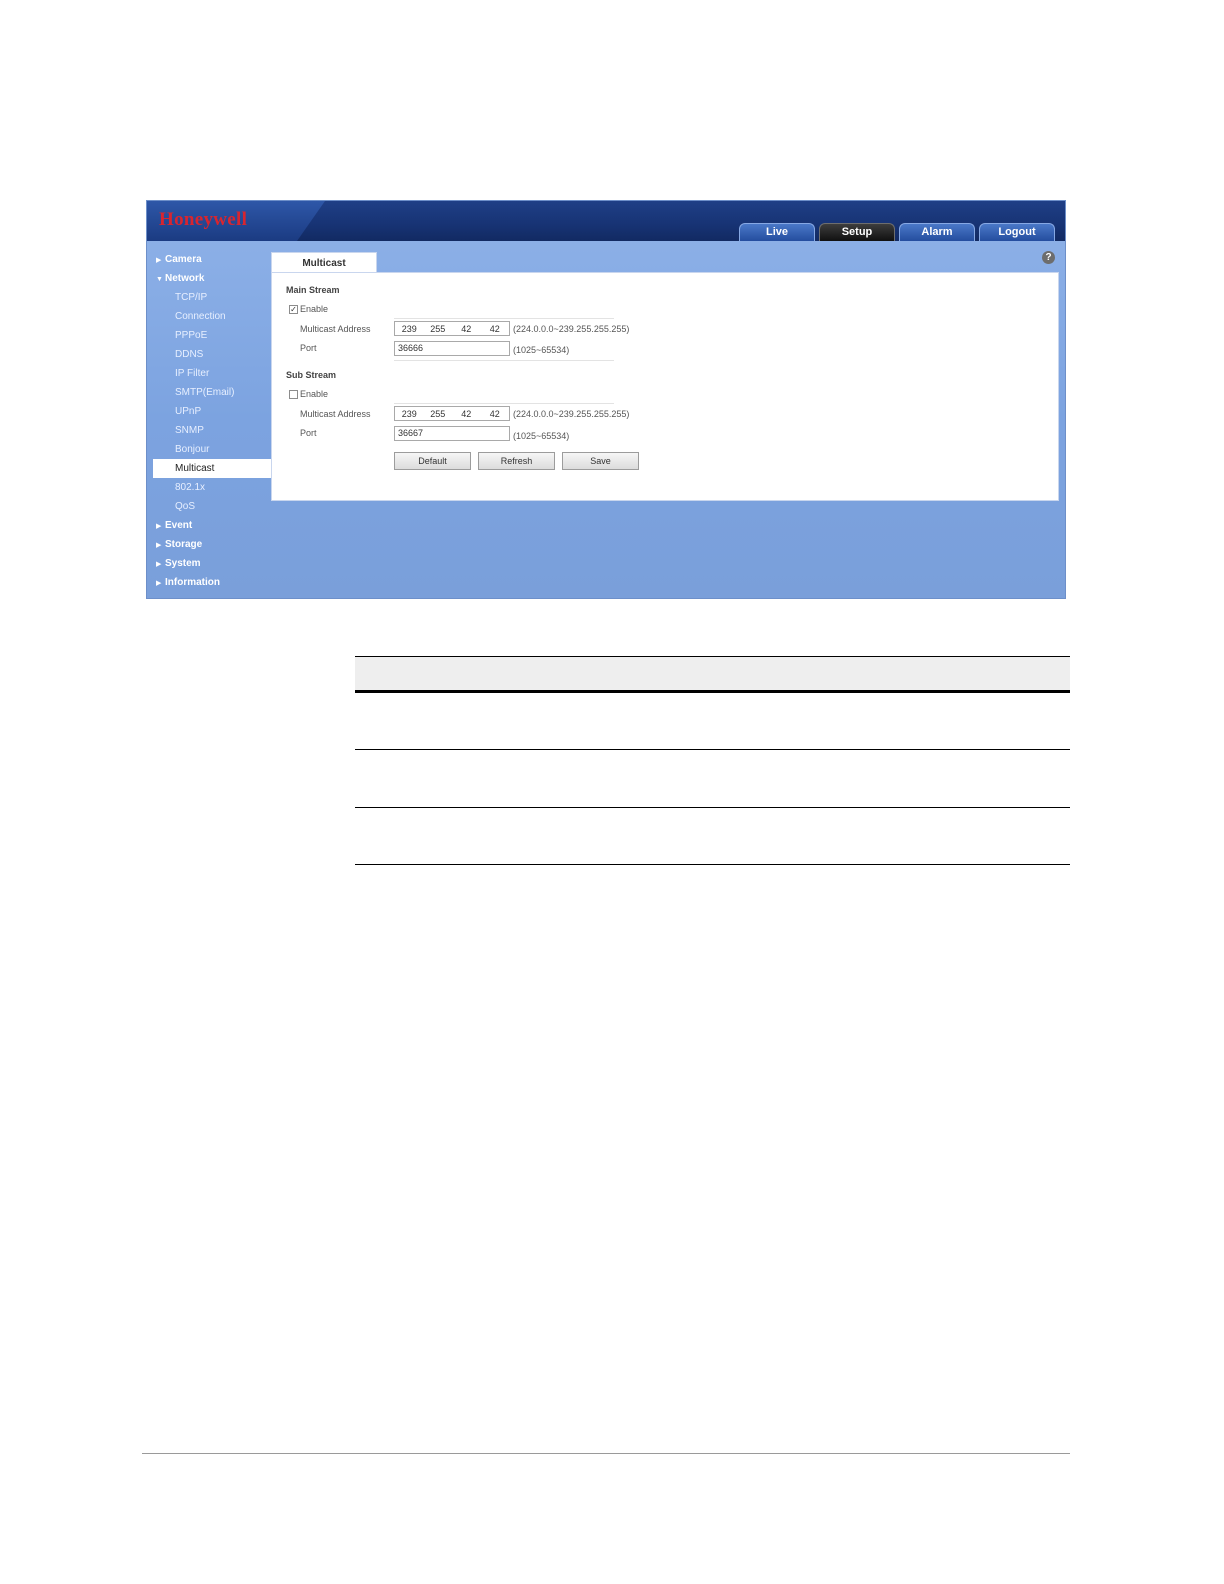 This screenshot has width=1224, height=1584. I want to click on save-button: Save, so click(600, 461).